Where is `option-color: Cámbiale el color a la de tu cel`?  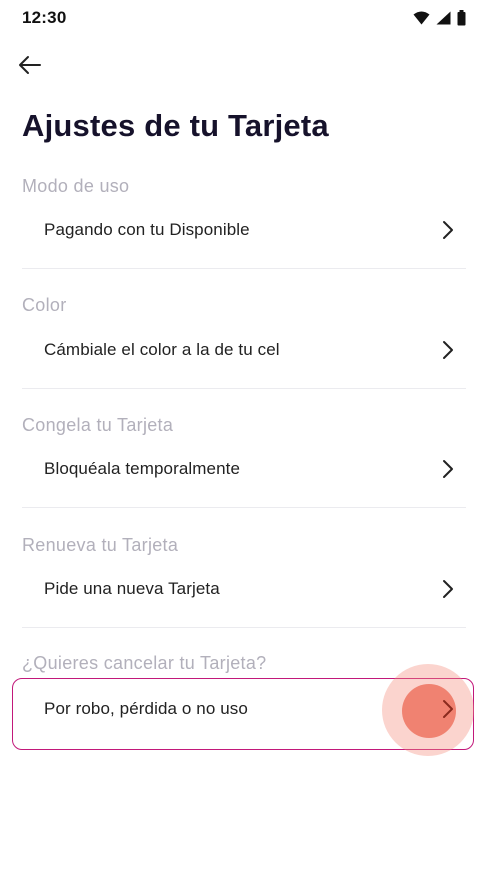
option-color: Cámbiale el color a la de tu cel is located at coordinates (244, 350).